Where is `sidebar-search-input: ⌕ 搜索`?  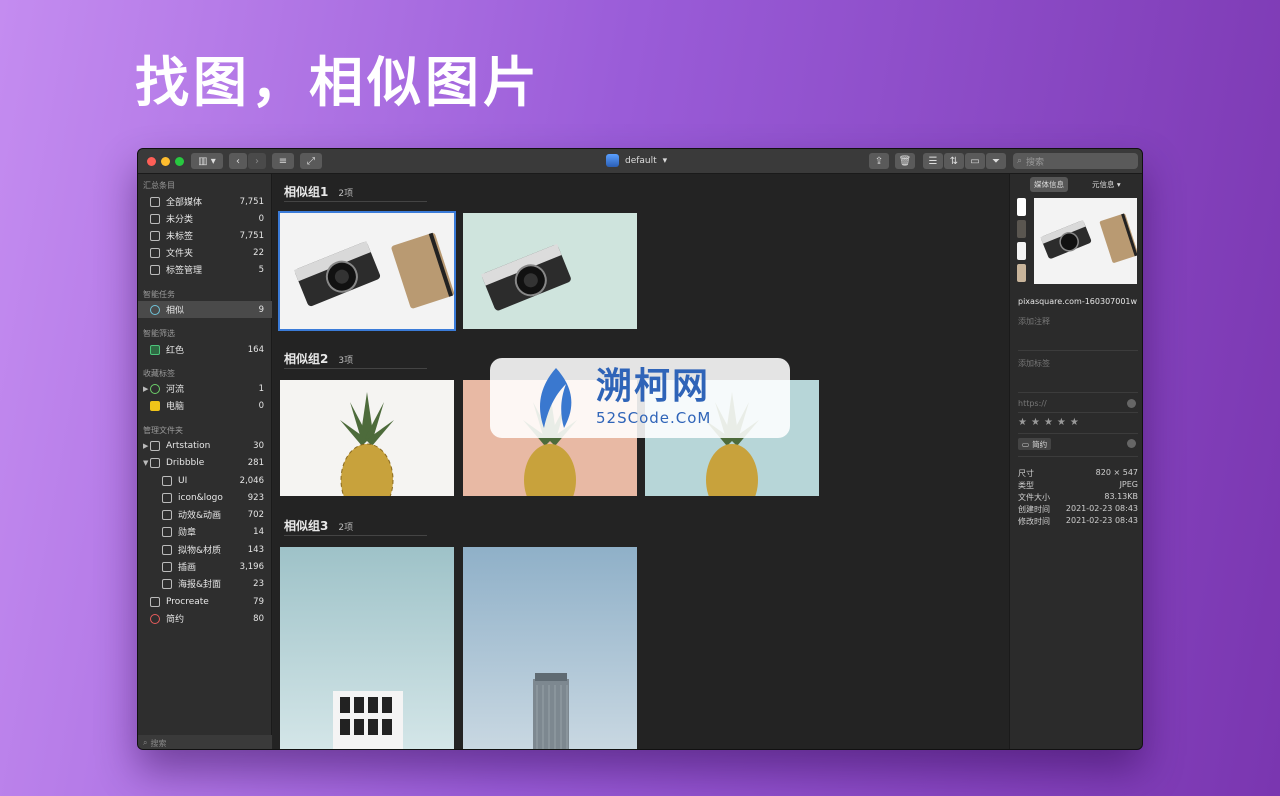
sidebar-search-input: ⌕ 搜索 is located at coordinates (205, 742).